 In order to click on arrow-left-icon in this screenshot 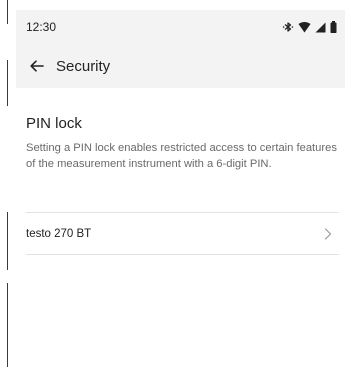, I will do `click(37, 66)`.